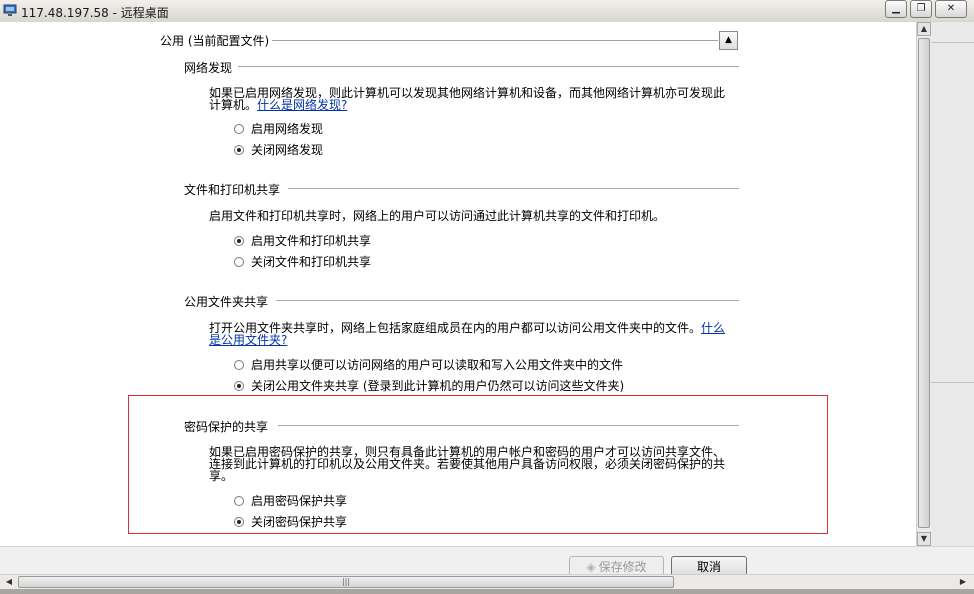 The height and width of the screenshot is (594, 974). I want to click on public-folder-help-link-2: 是公用文件夹?, so click(248, 340).